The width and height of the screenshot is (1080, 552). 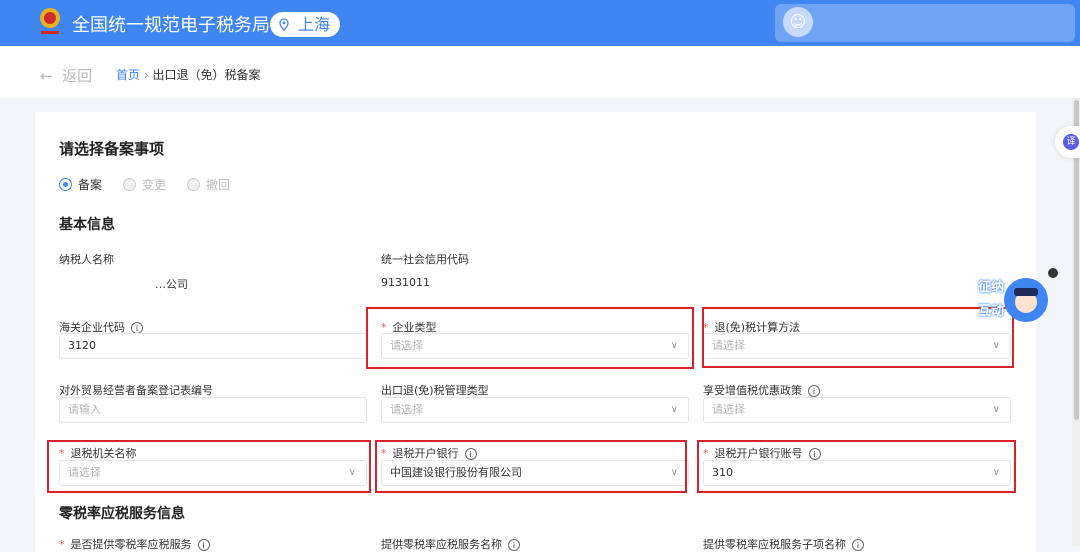 What do you see at coordinates (154, 185) in the screenshot?
I see `radio-label: 变更` at bounding box center [154, 185].